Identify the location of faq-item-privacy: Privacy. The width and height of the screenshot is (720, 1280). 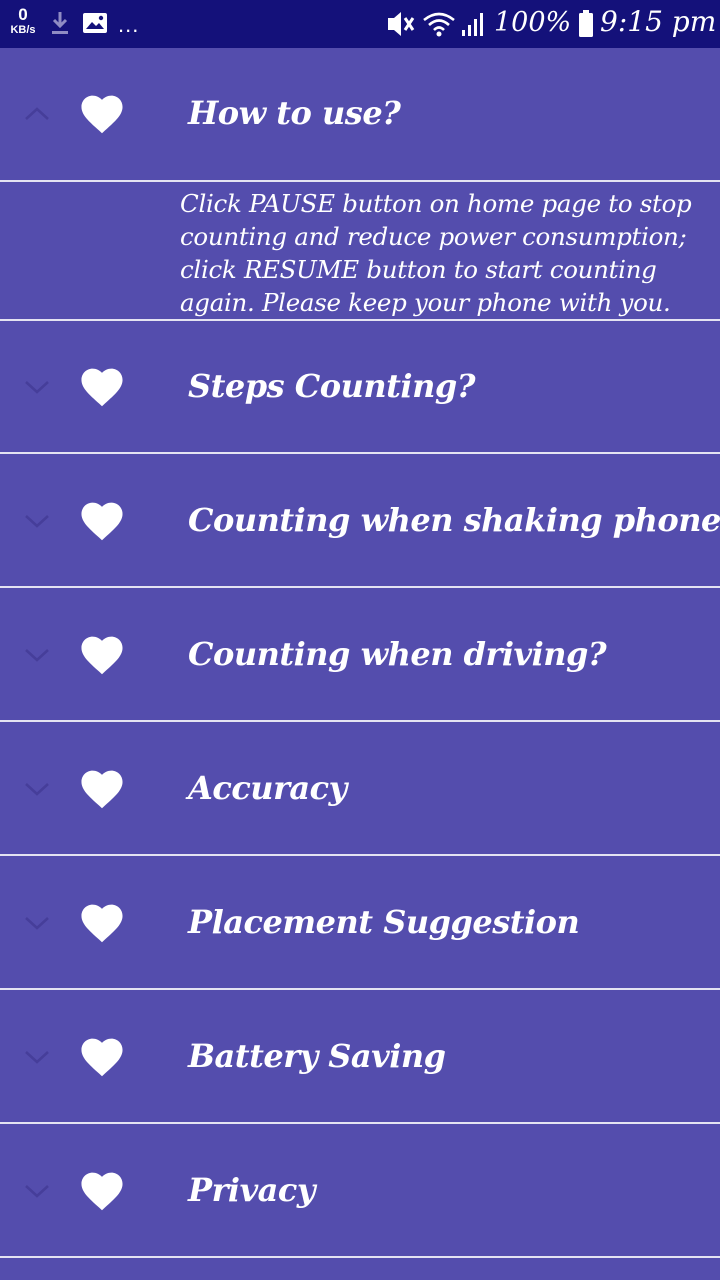
(360, 1191).